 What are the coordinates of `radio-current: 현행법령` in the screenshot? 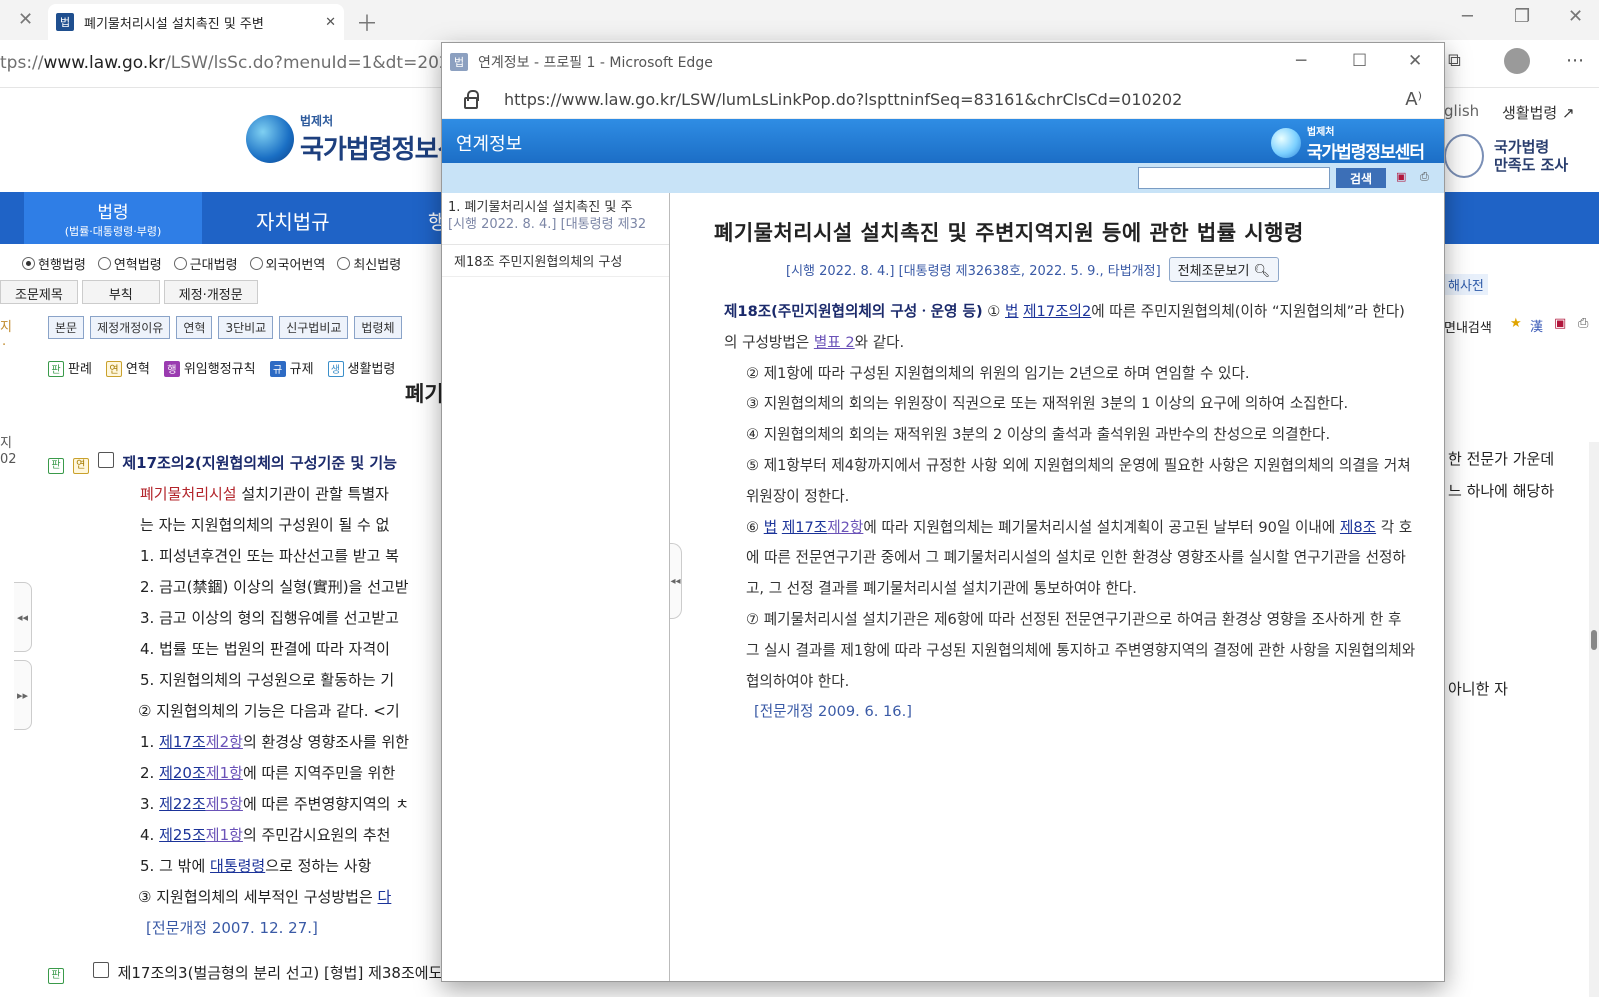 It's located at (54, 263).